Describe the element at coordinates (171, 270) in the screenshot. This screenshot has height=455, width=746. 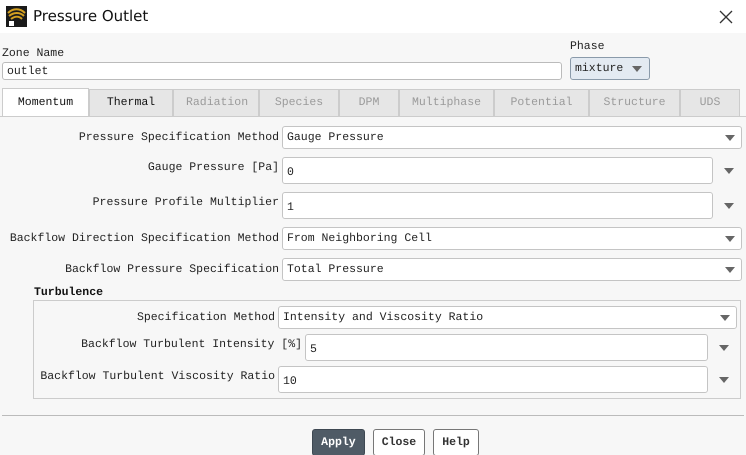
I see `field-label: Backflow Pressure Specification` at that location.